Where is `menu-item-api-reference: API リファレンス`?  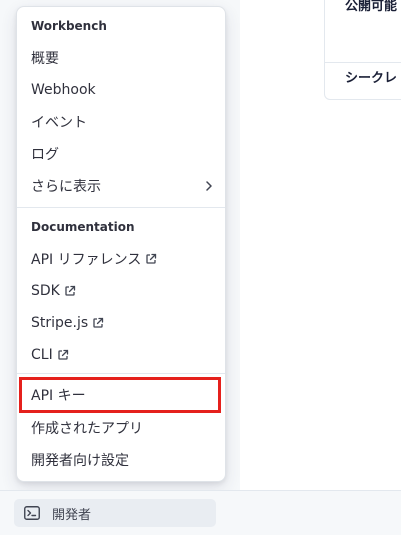 menu-item-api-reference: API リファレンス is located at coordinates (121, 259).